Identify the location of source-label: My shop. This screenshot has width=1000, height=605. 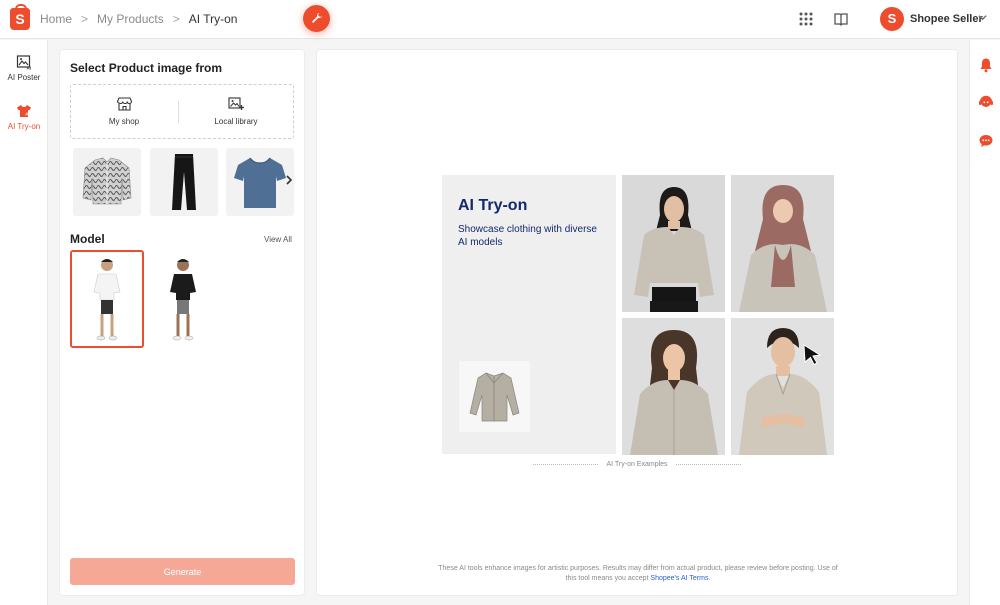
(124, 121).